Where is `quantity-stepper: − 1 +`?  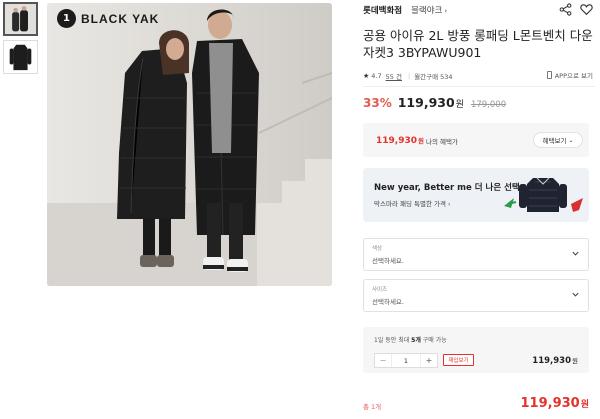
quantity-stepper: − 1 + is located at coordinates (406, 360).